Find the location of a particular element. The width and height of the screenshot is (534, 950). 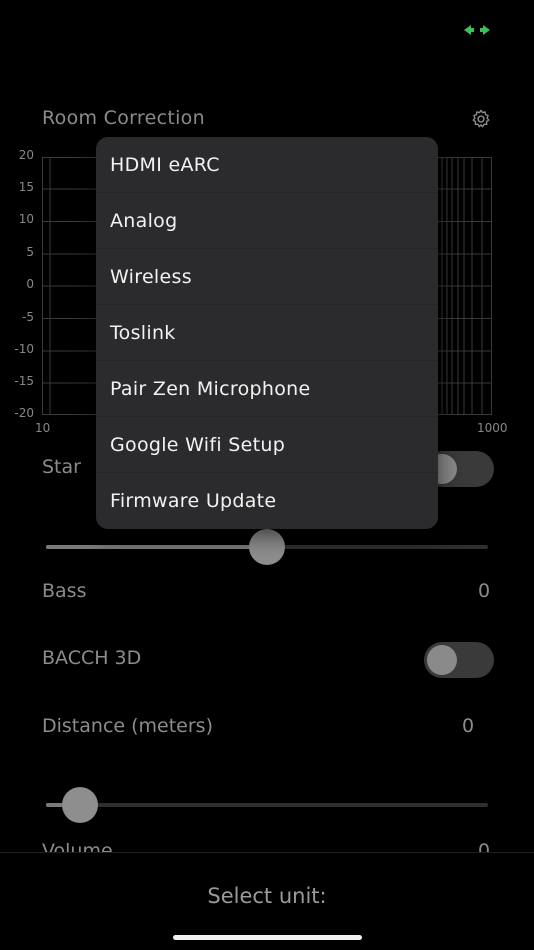

partial-row-label: Star is located at coordinates (61, 467).